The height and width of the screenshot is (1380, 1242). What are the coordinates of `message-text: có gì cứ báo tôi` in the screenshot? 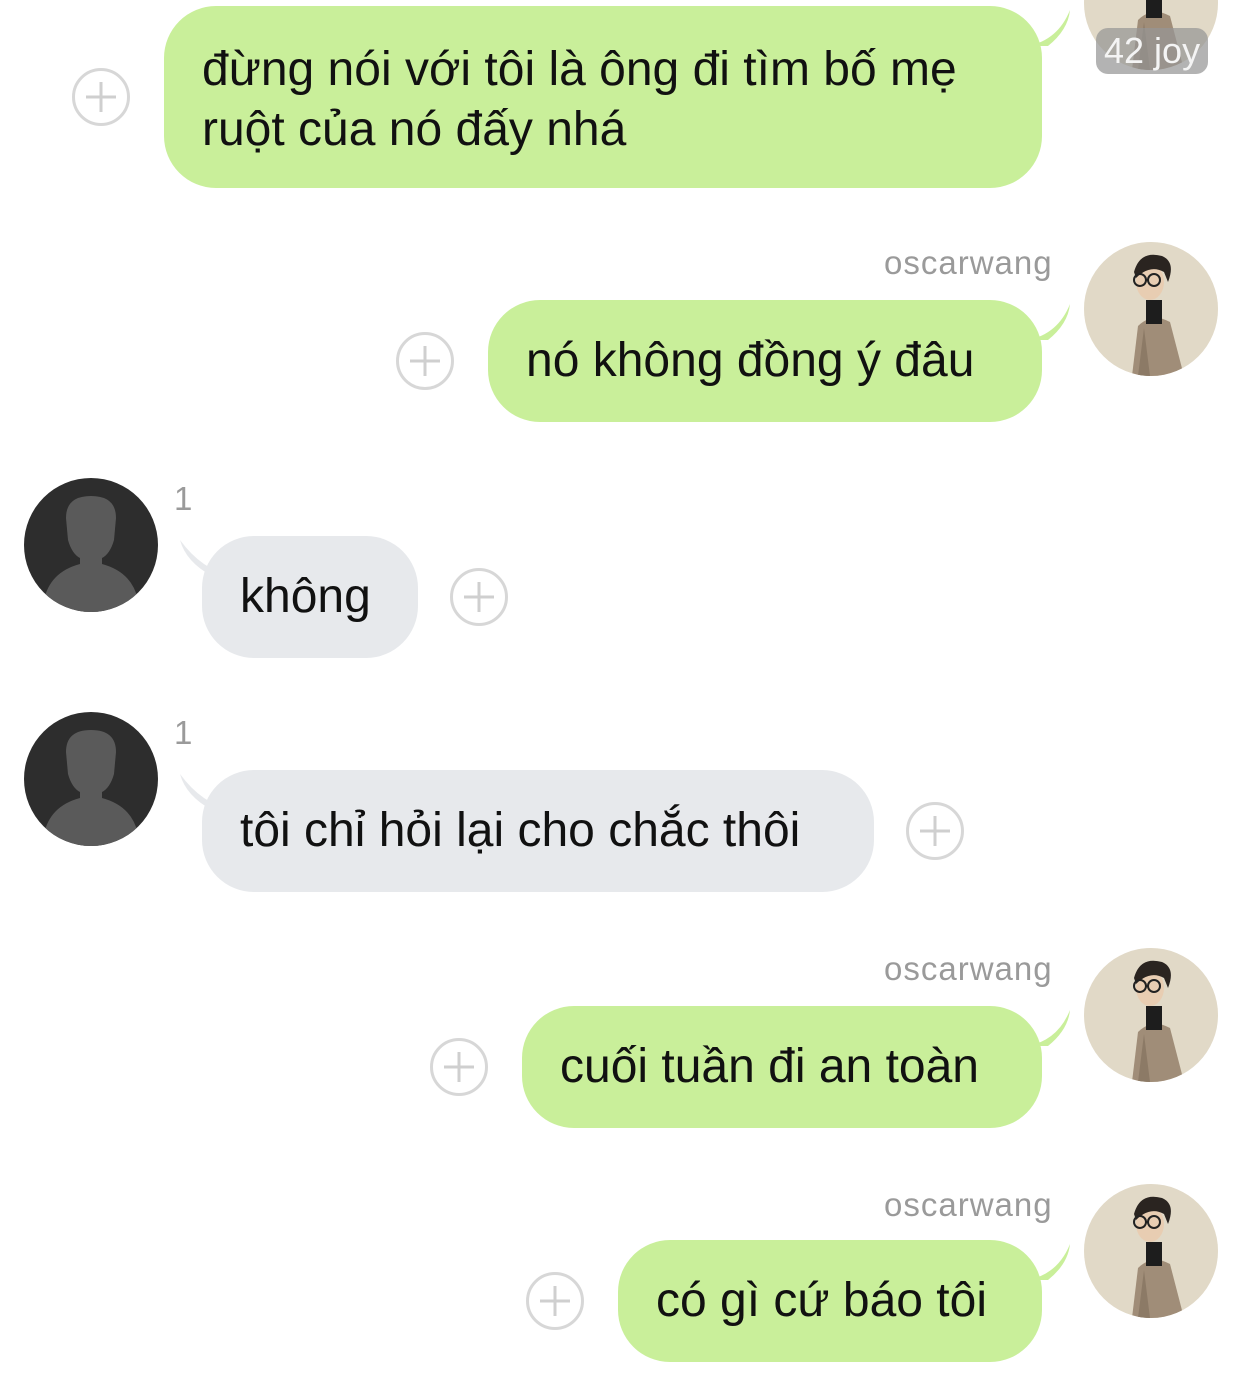 It's located at (821, 1300).